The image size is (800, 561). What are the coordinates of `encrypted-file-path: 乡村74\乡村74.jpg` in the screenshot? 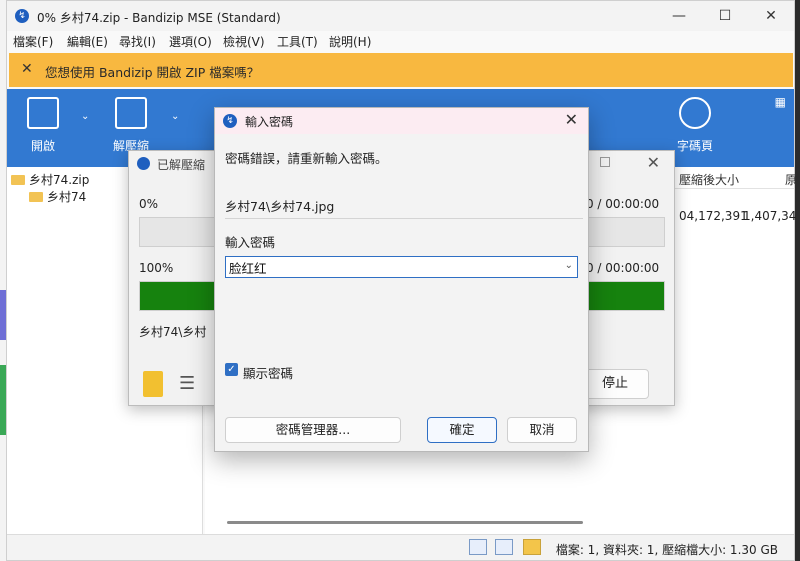 It's located at (280, 206).